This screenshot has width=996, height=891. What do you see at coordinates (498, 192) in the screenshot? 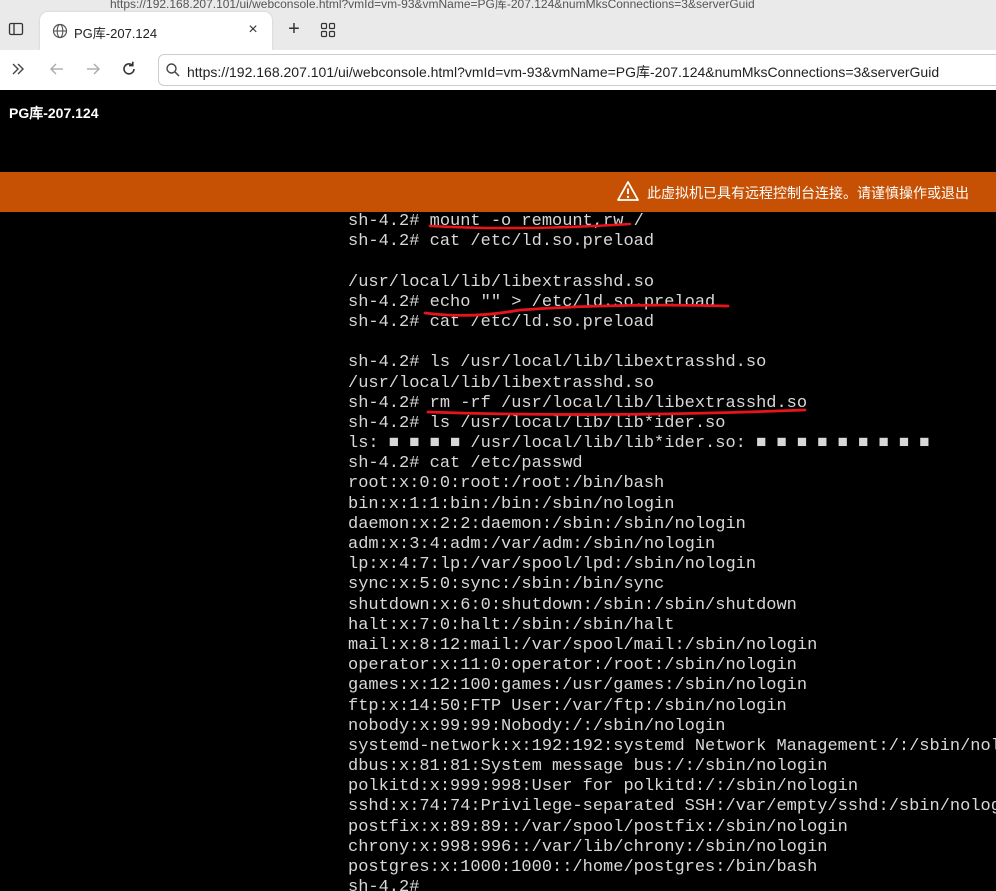
I see `warning-banner: 此虚拟机已具有远程控制台连接。请谨慎操作或退出` at bounding box center [498, 192].